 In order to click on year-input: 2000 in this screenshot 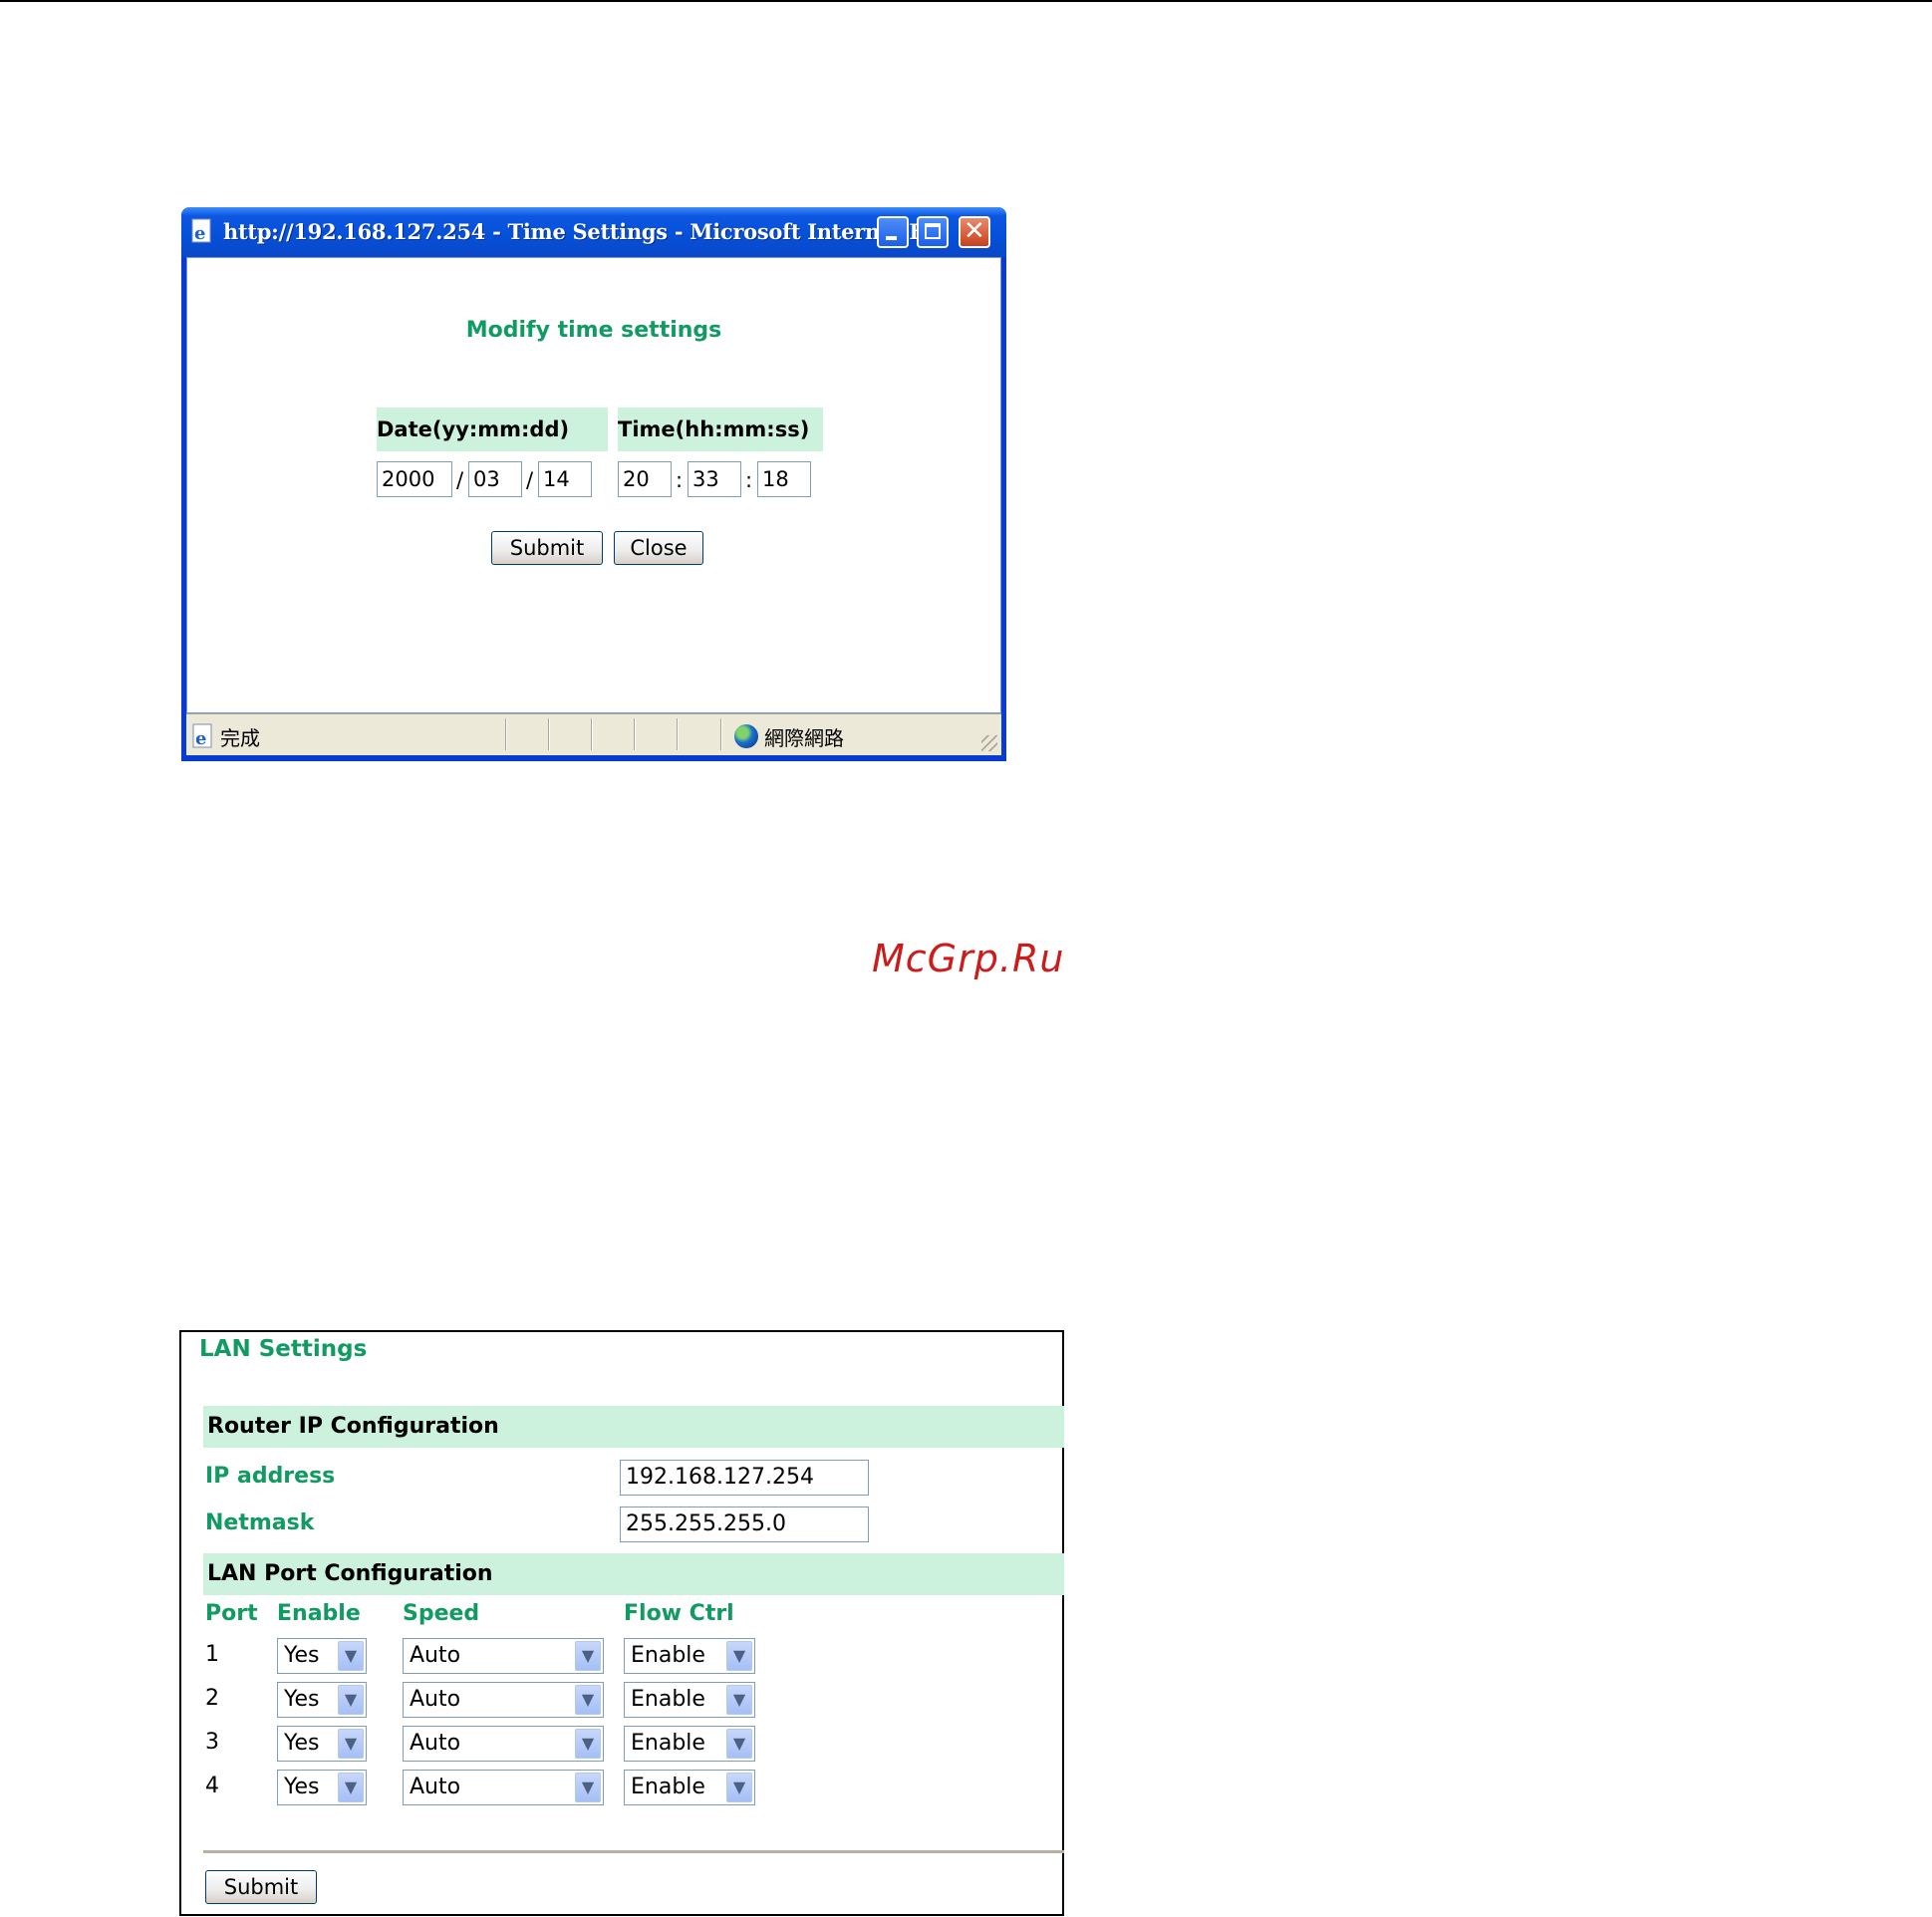, I will do `click(414, 479)`.